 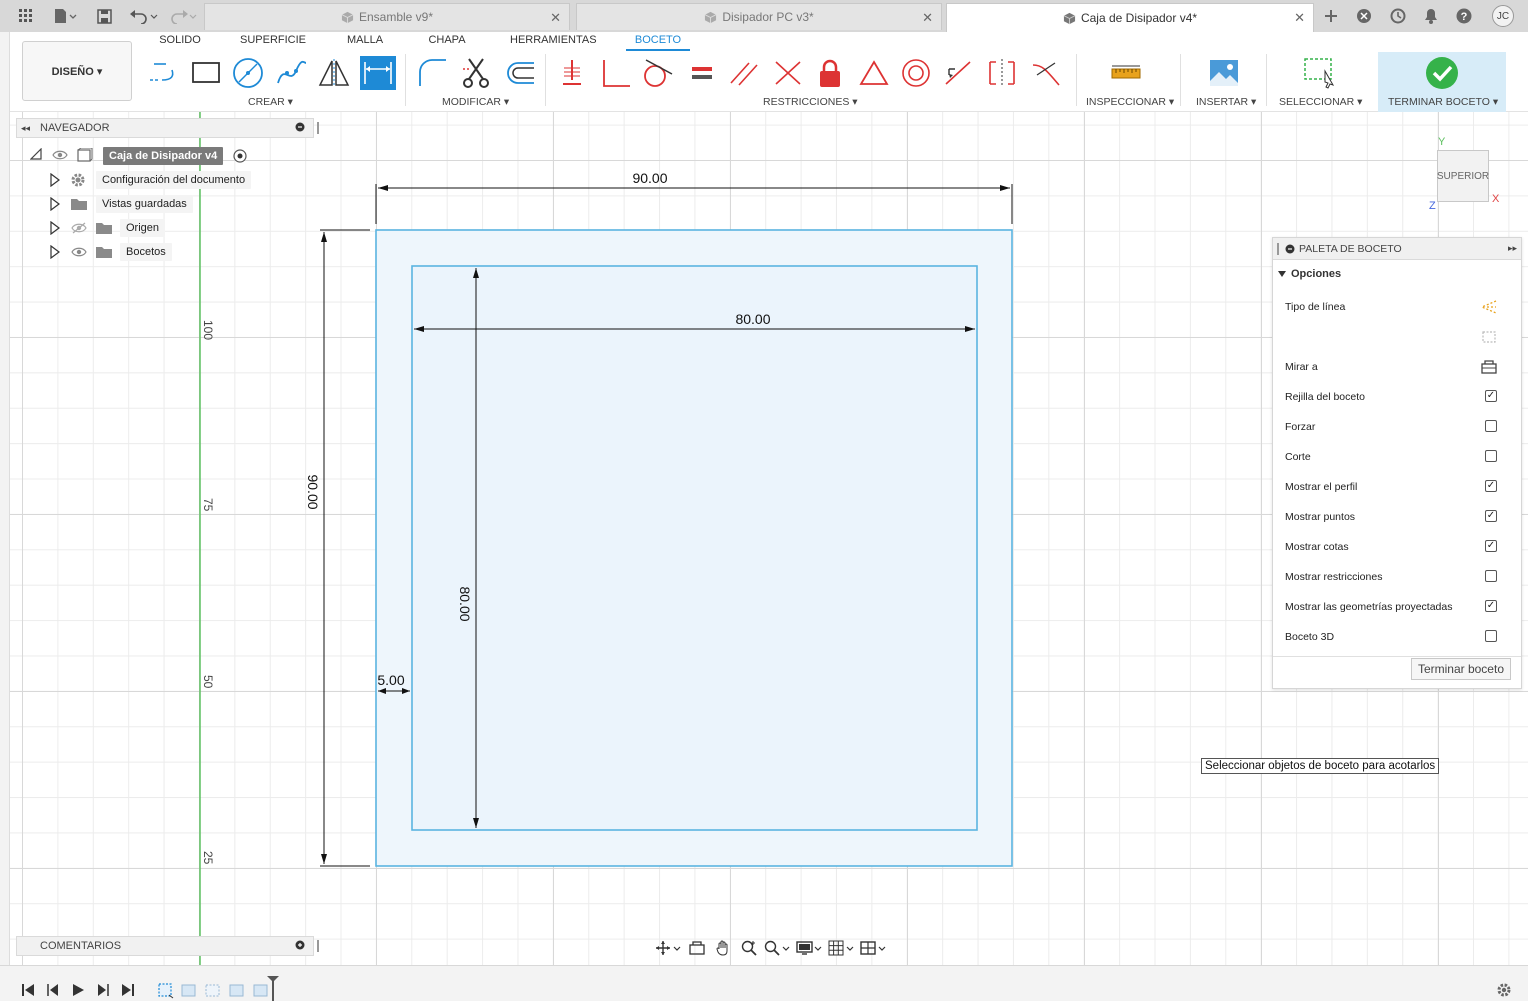 What do you see at coordinates (104, 16) in the screenshot?
I see `save-icon` at bounding box center [104, 16].